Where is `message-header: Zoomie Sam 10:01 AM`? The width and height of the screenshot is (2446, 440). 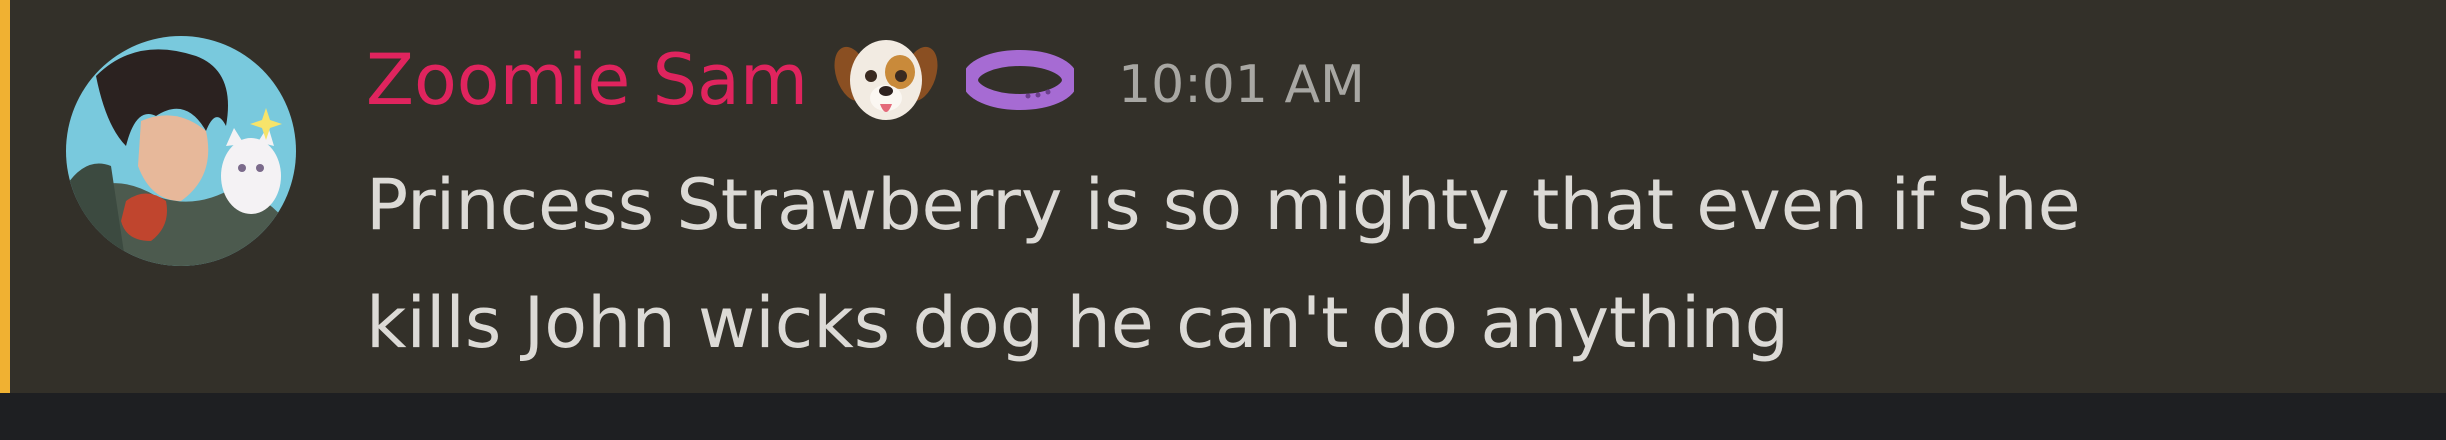 message-header: Zoomie Sam 10:01 AM is located at coordinates (865, 80).